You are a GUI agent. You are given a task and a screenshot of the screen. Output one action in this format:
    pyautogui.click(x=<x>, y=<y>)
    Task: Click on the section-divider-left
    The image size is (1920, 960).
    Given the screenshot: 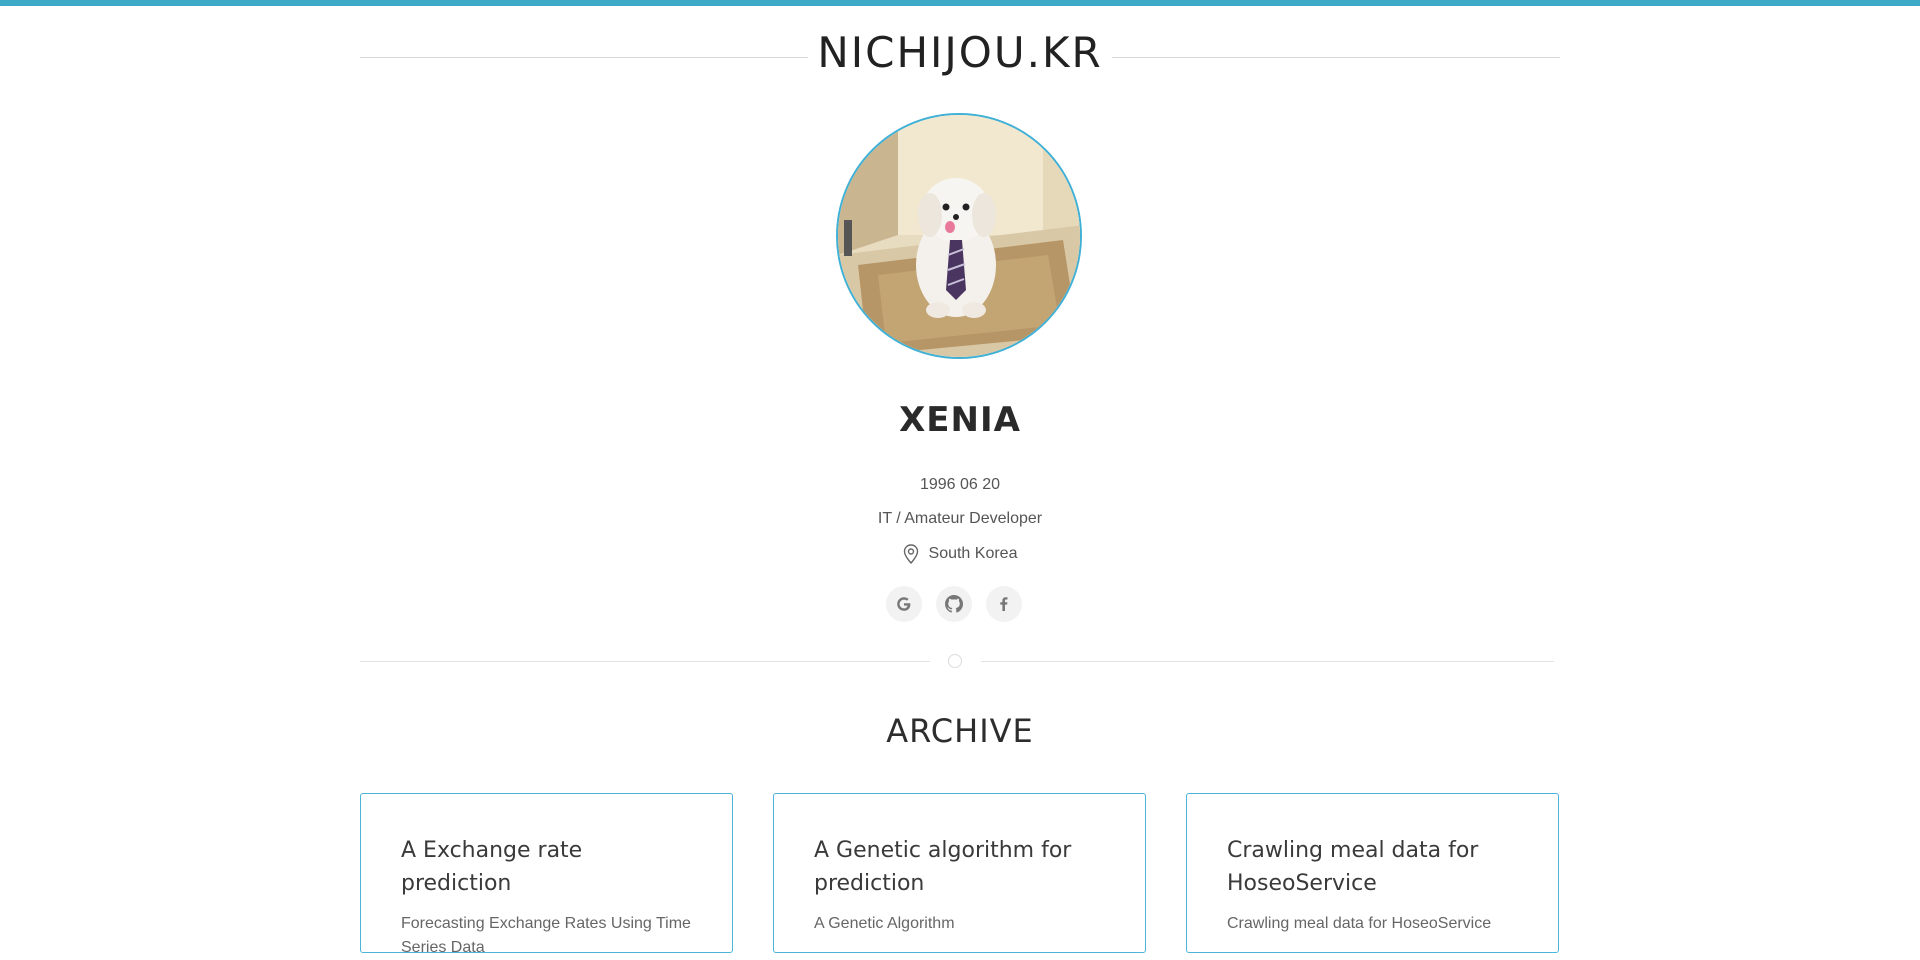 What is the action you would take?
    pyautogui.click(x=645, y=661)
    